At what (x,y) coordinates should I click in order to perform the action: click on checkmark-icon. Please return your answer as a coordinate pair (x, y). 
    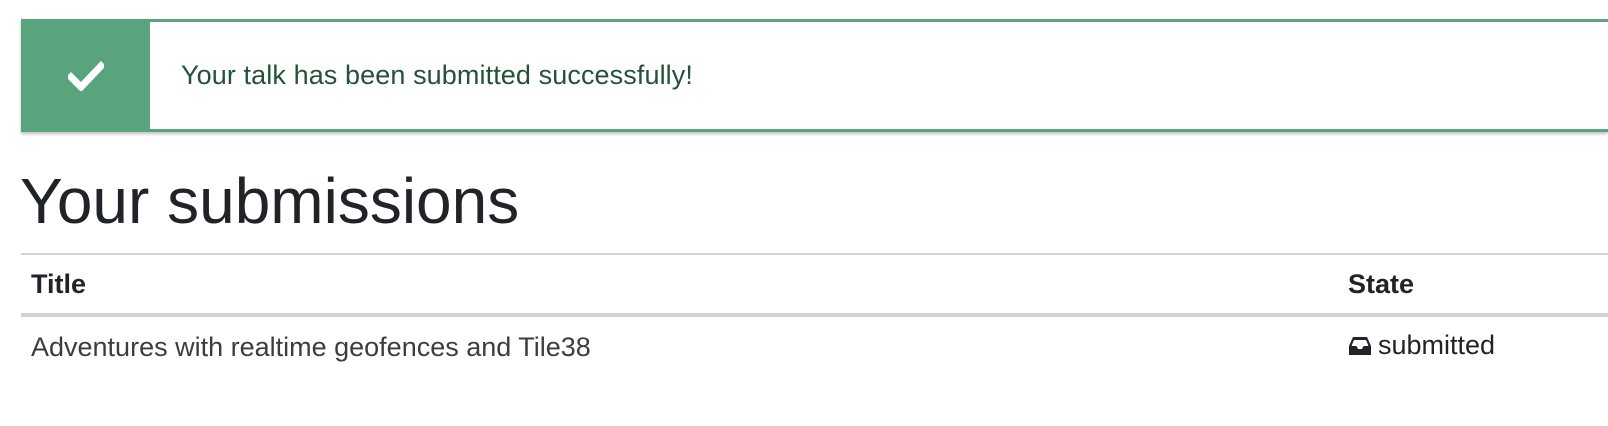
    Looking at the image, I should click on (85, 75).